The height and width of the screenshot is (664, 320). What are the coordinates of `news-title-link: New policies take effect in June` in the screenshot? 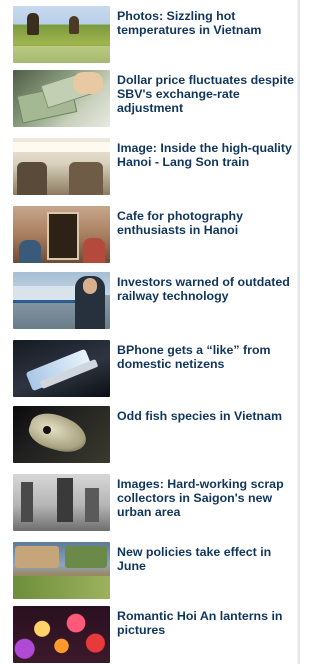 It's located at (207, 559).